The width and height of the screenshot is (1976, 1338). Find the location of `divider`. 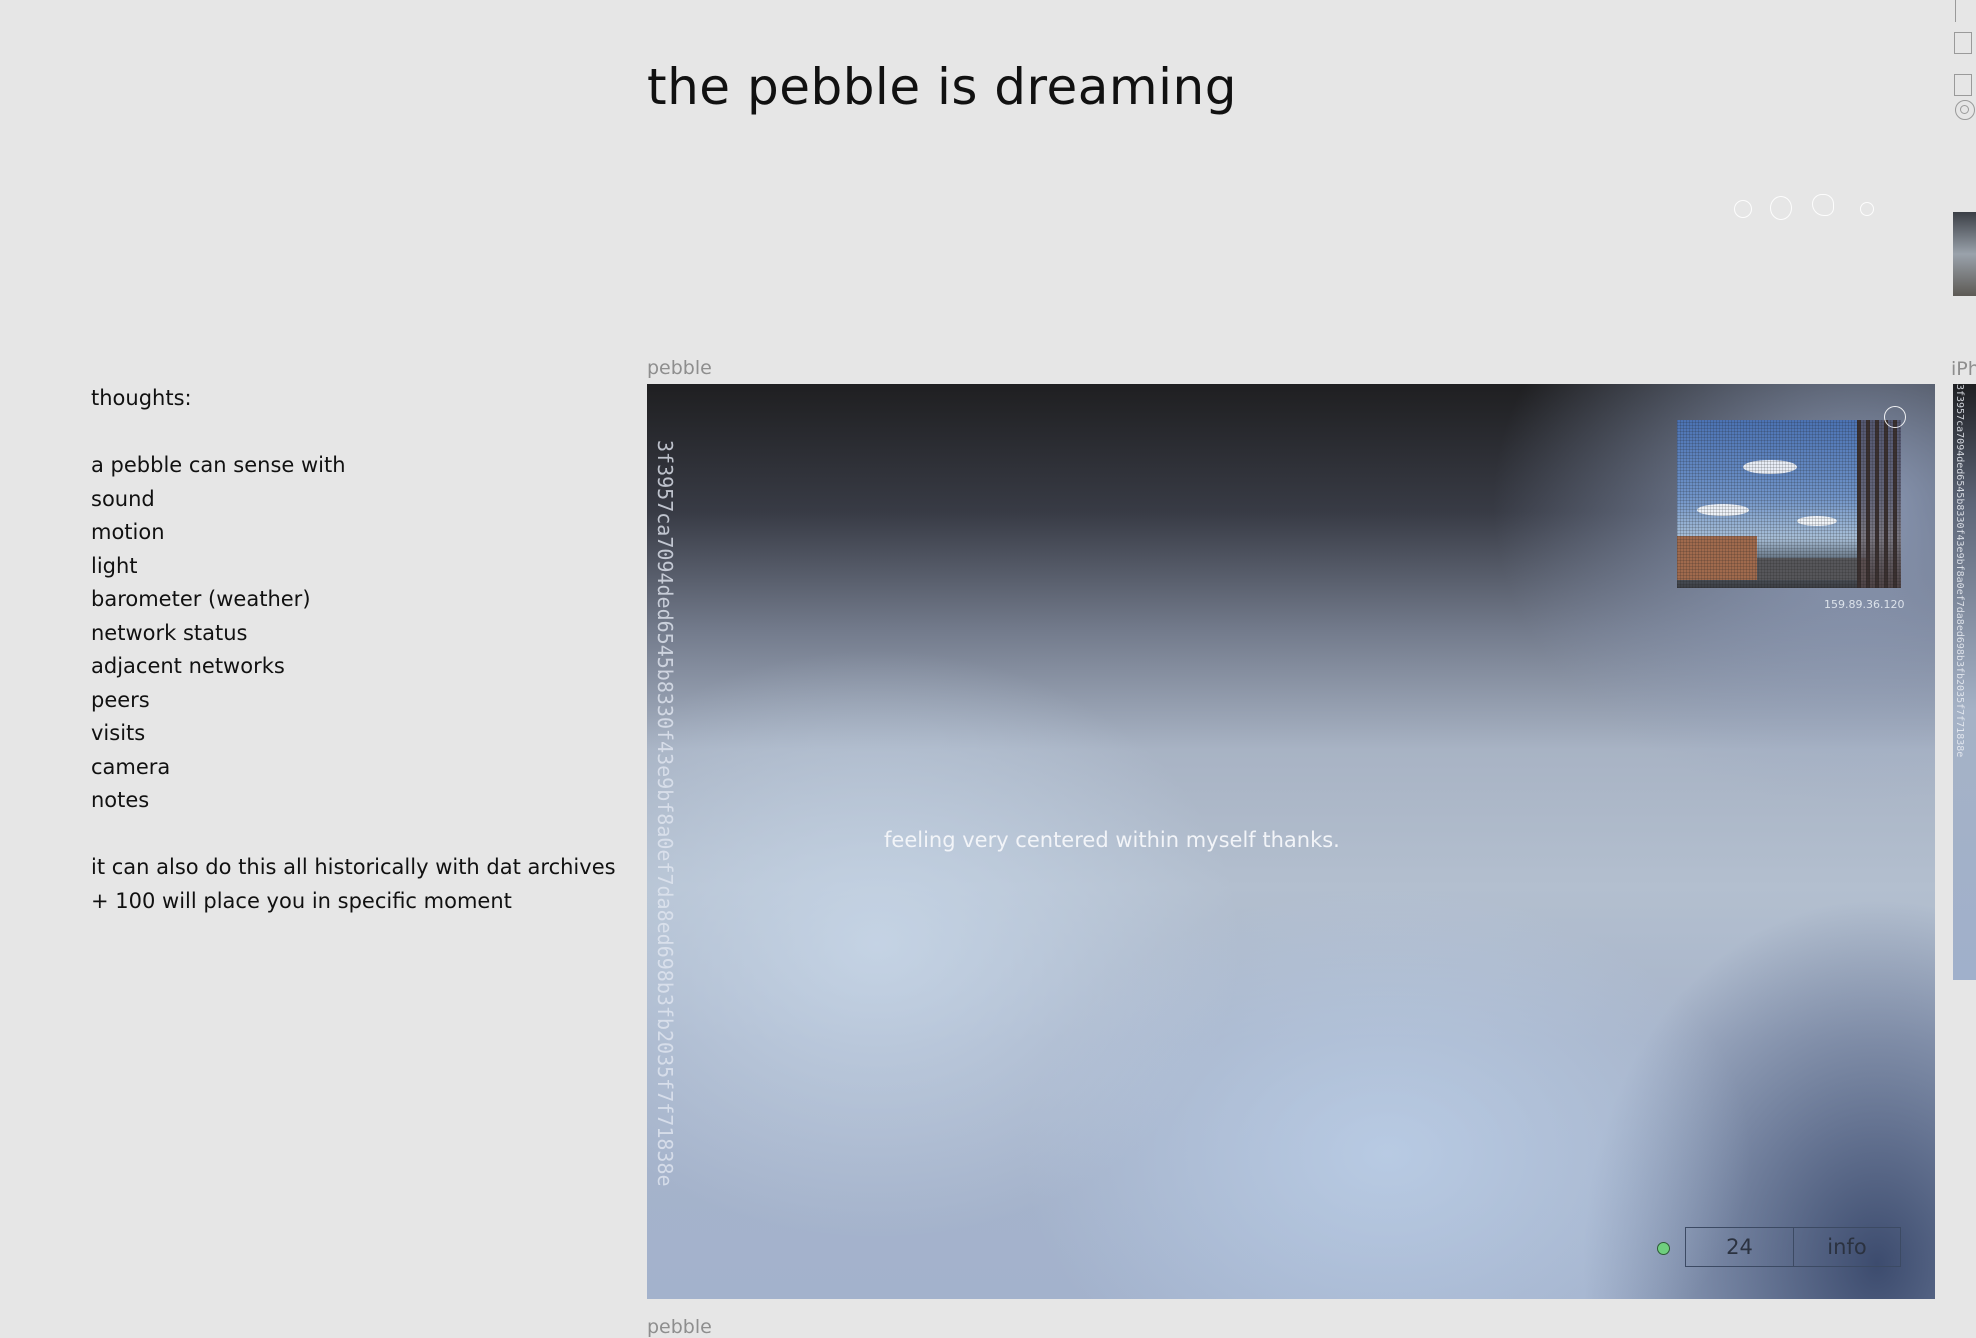

divider is located at coordinates (1955, 11).